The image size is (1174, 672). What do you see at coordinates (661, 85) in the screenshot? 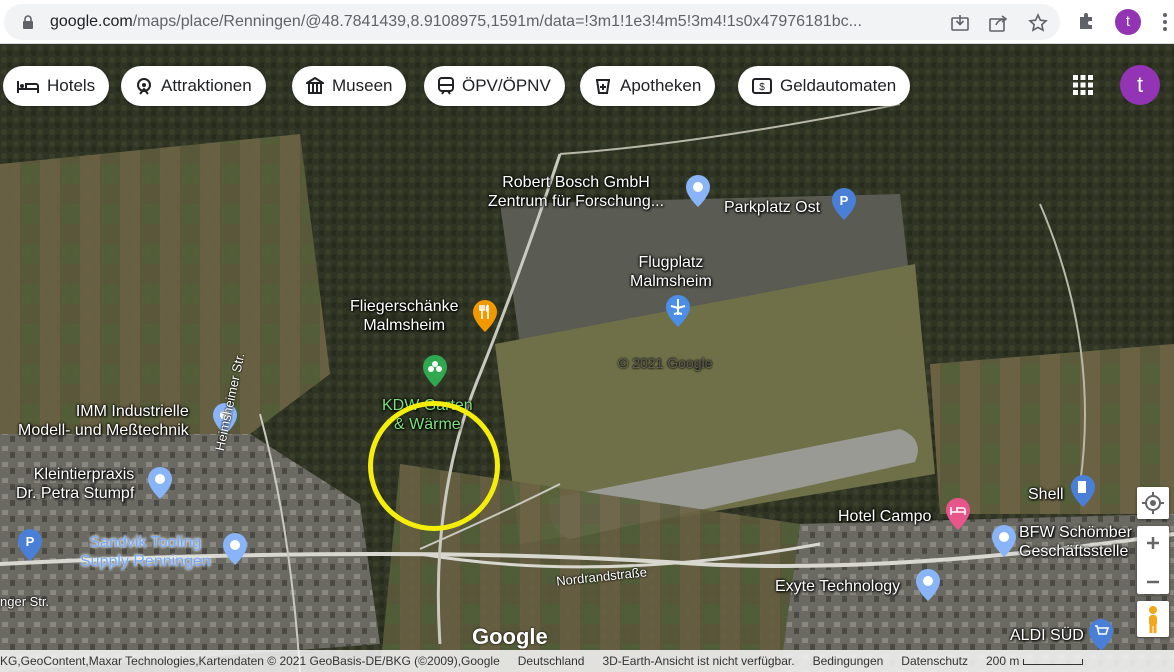
I see `chip-apotheken-label: Apotheken` at bounding box center [661, 85].